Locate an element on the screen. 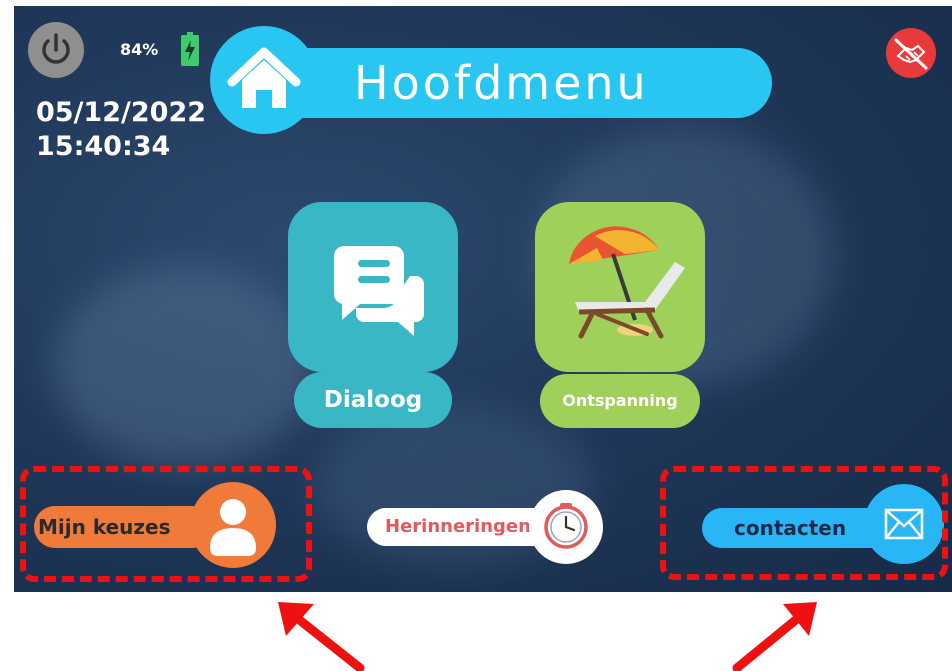  relax-button: Ontspanning is located at coordinates (620, 401).